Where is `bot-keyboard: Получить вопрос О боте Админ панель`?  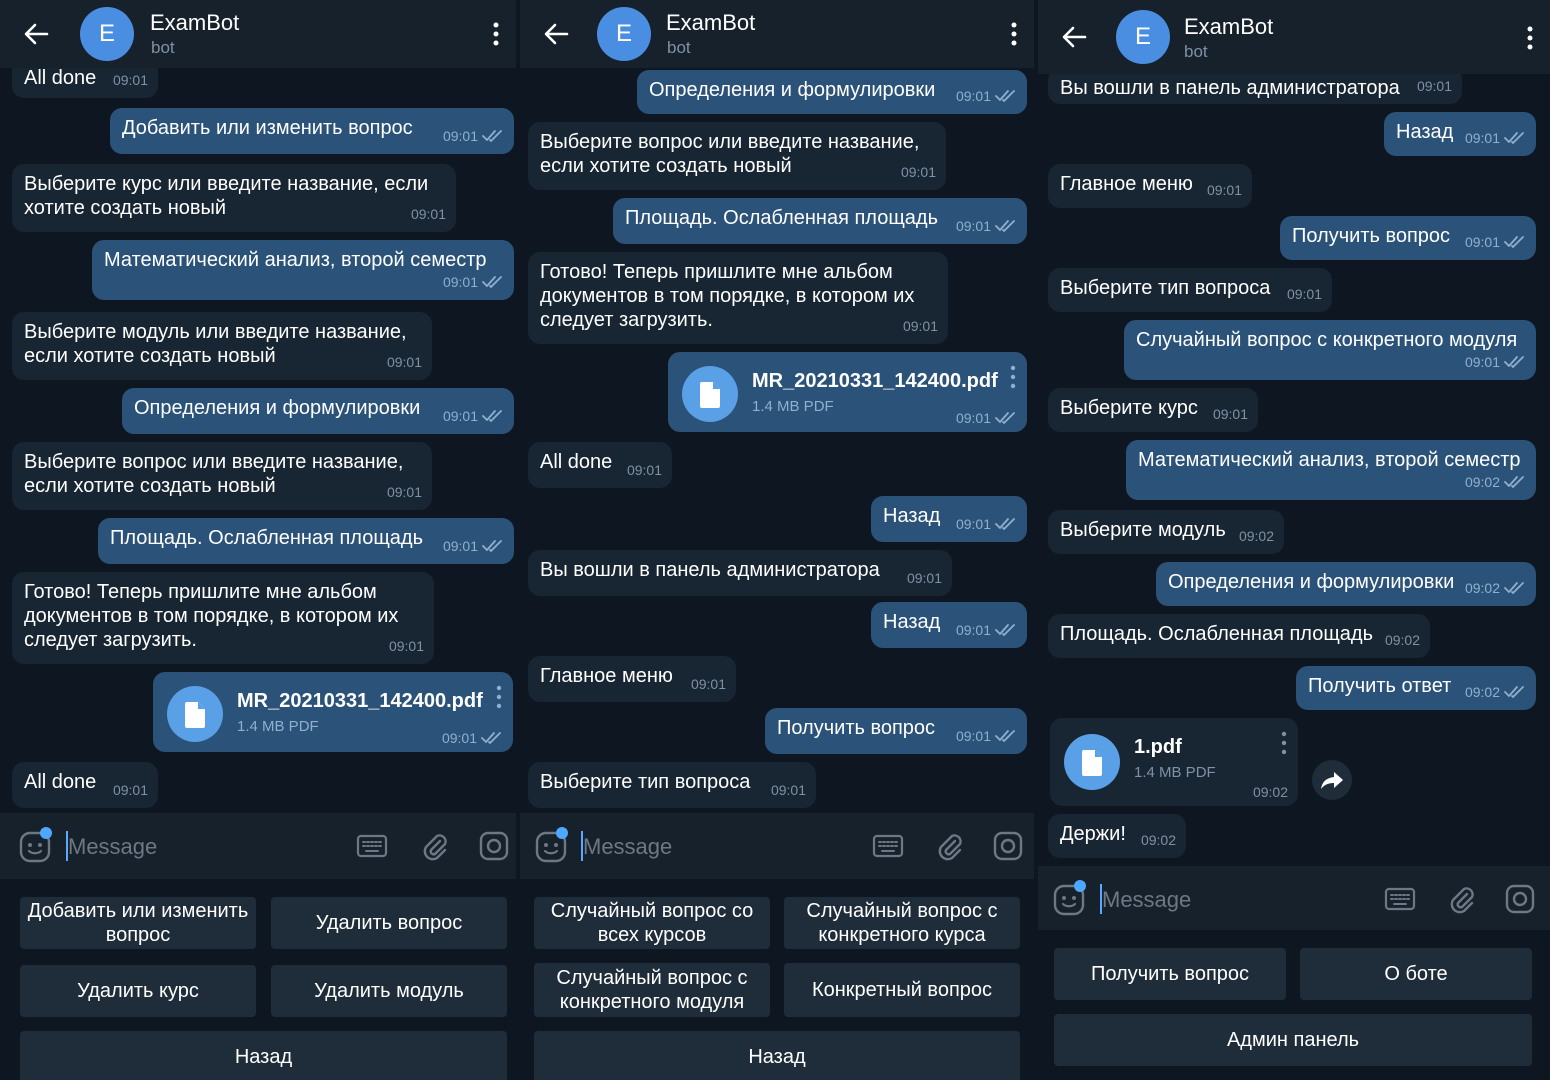
bot-keyboard: Получить вопрос О боте Админ панель is located at coordinates (1294, 1005).